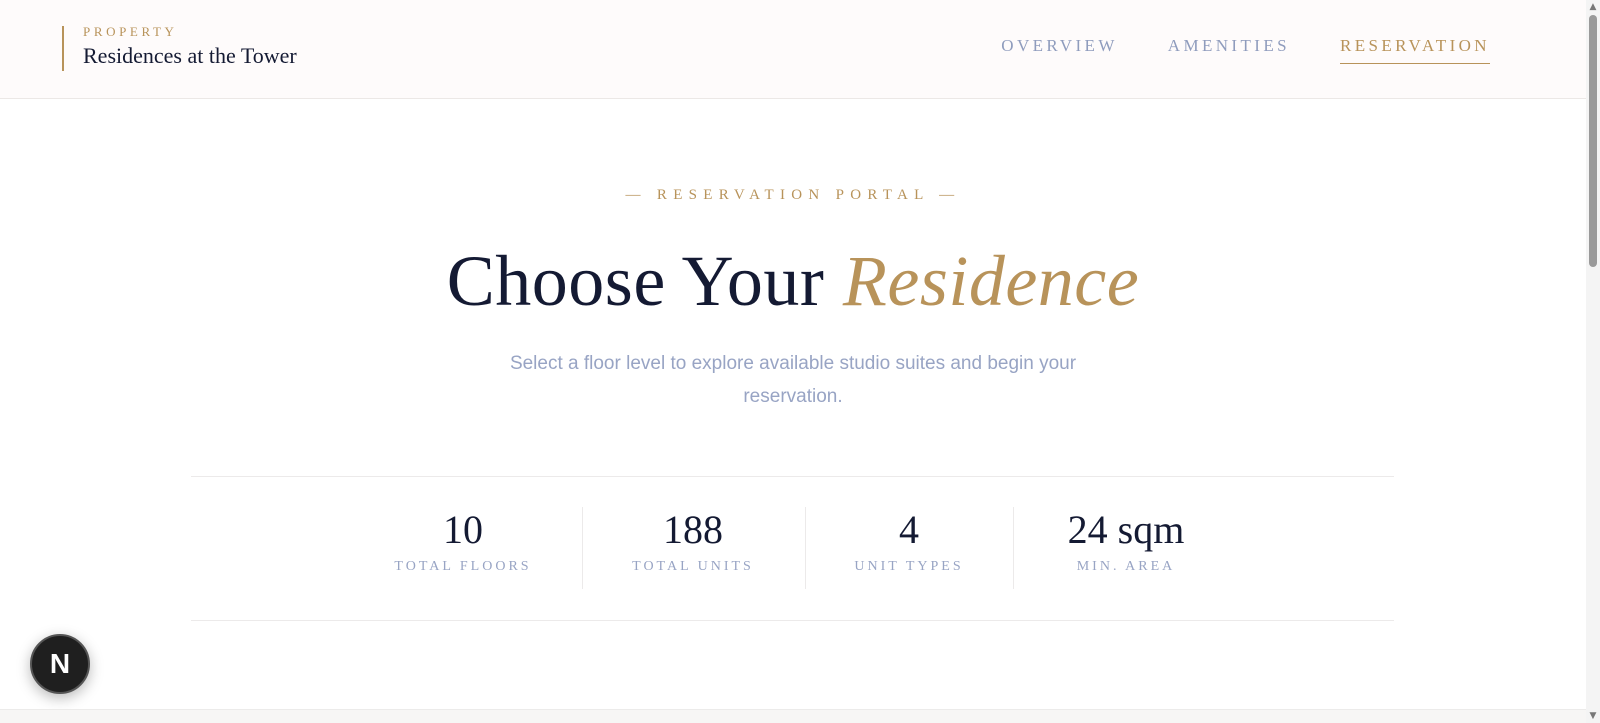  Describe the element at coordinates (909, 529) in the screenshot. I see `stat-value: 4` at that location.